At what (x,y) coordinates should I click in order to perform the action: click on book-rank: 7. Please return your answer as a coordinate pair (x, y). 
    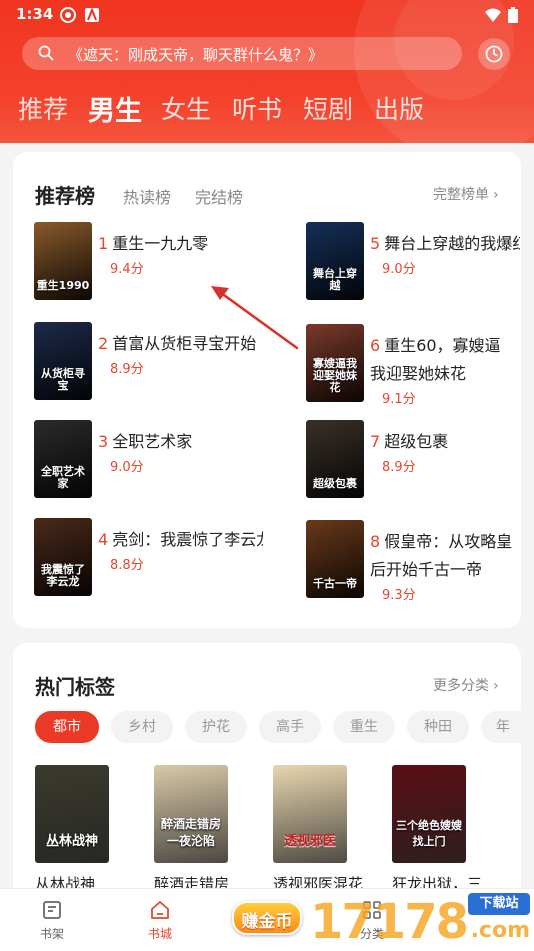
    Looking at the image, I should click on (375, 441).